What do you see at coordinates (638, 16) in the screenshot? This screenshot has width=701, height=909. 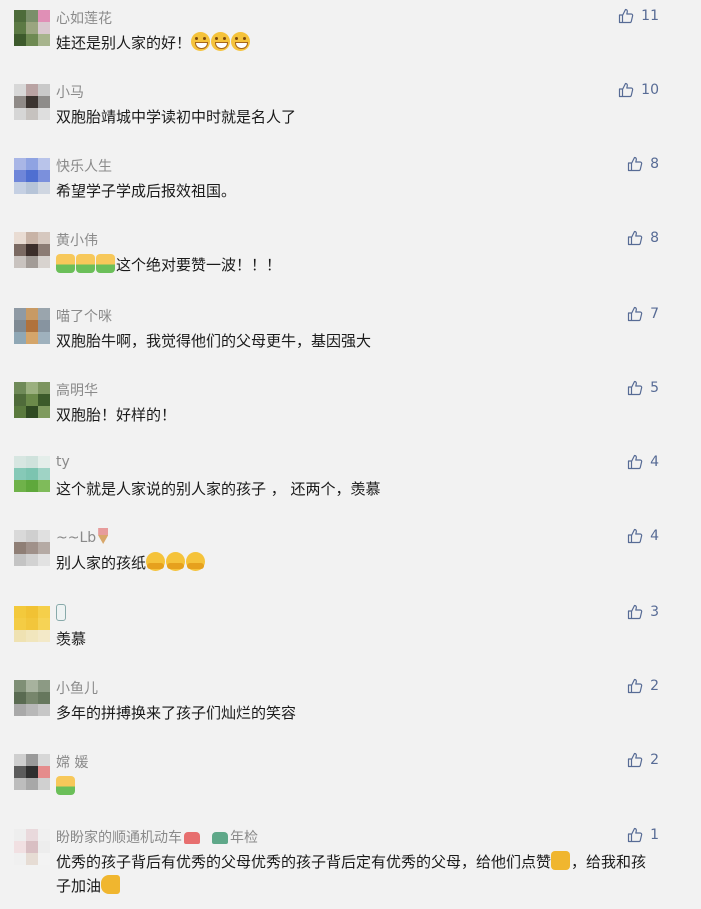 I see `like-button: 11` at bounding box center [638, 16].